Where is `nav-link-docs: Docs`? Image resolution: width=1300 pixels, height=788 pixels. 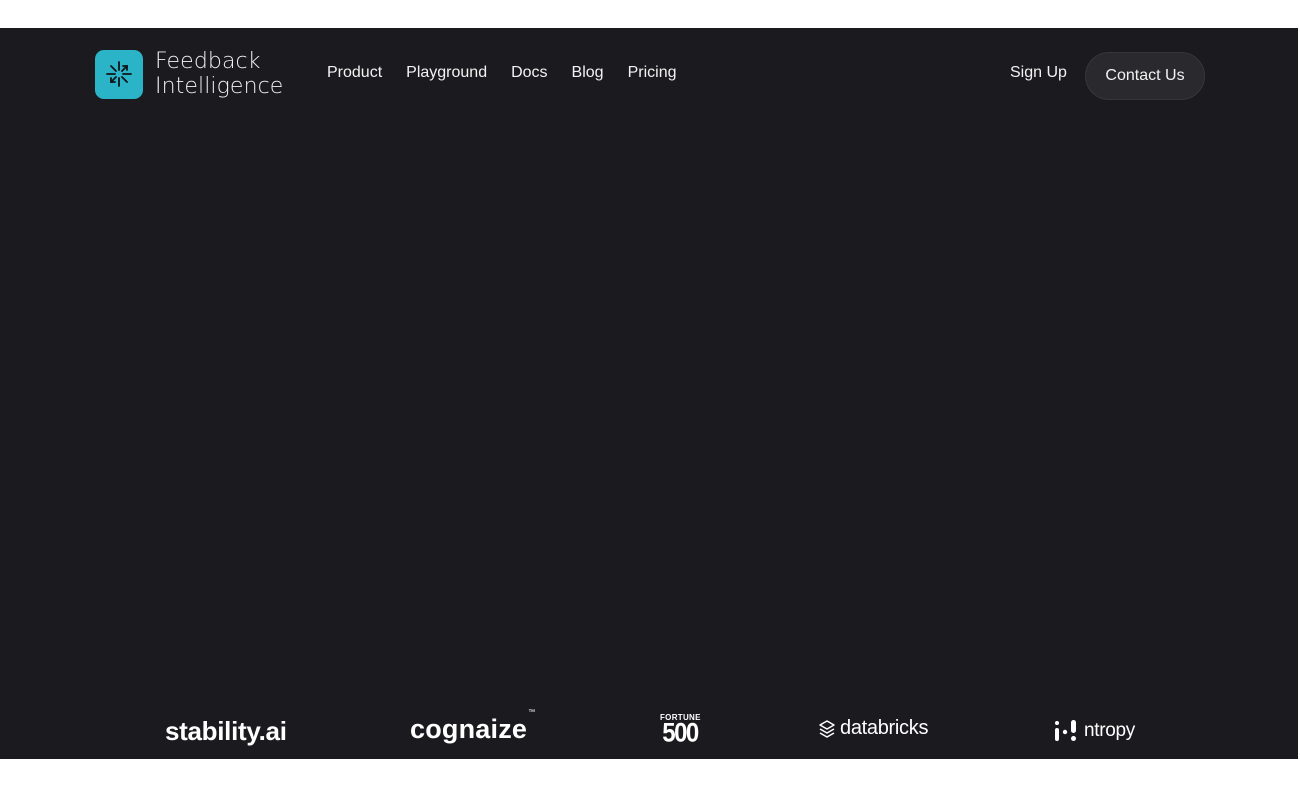
nav-link-docs: Docs is located at coordinates (529, 73).